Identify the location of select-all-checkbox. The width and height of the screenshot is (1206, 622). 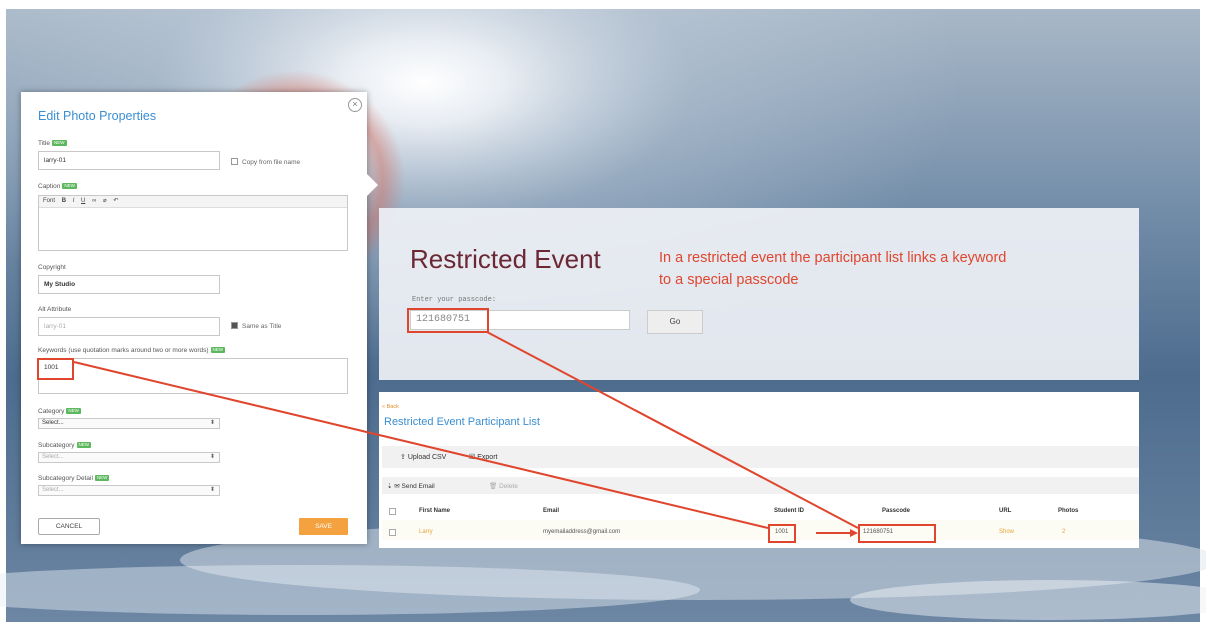
(392, 511).